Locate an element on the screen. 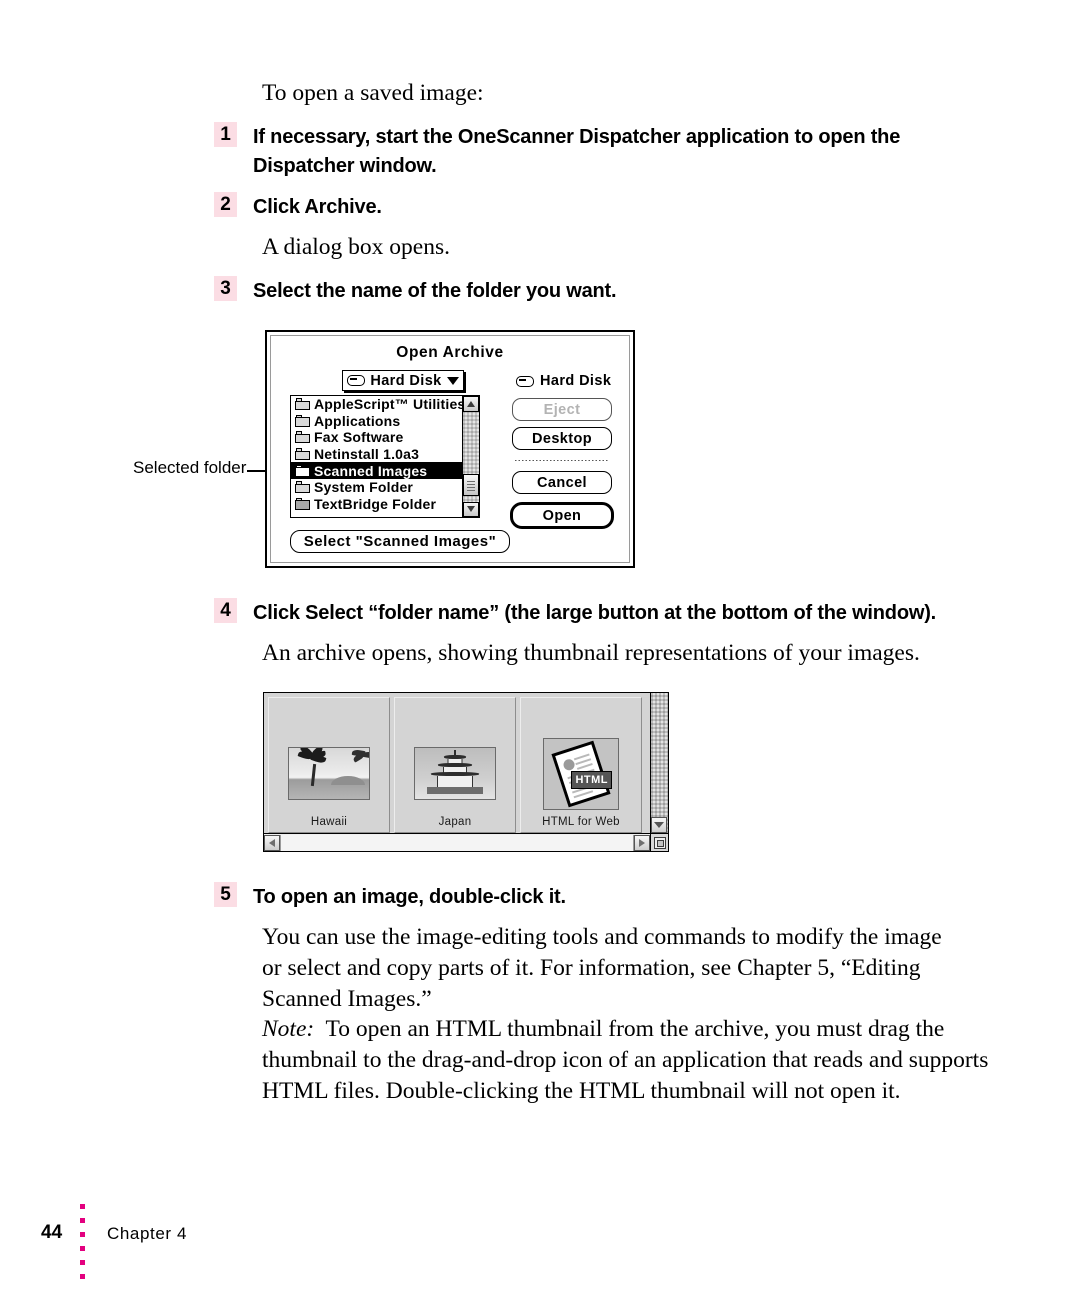 The image size is (1080, 1296). thumbnail-item: Hawaii is located at coordinates (329, 765).